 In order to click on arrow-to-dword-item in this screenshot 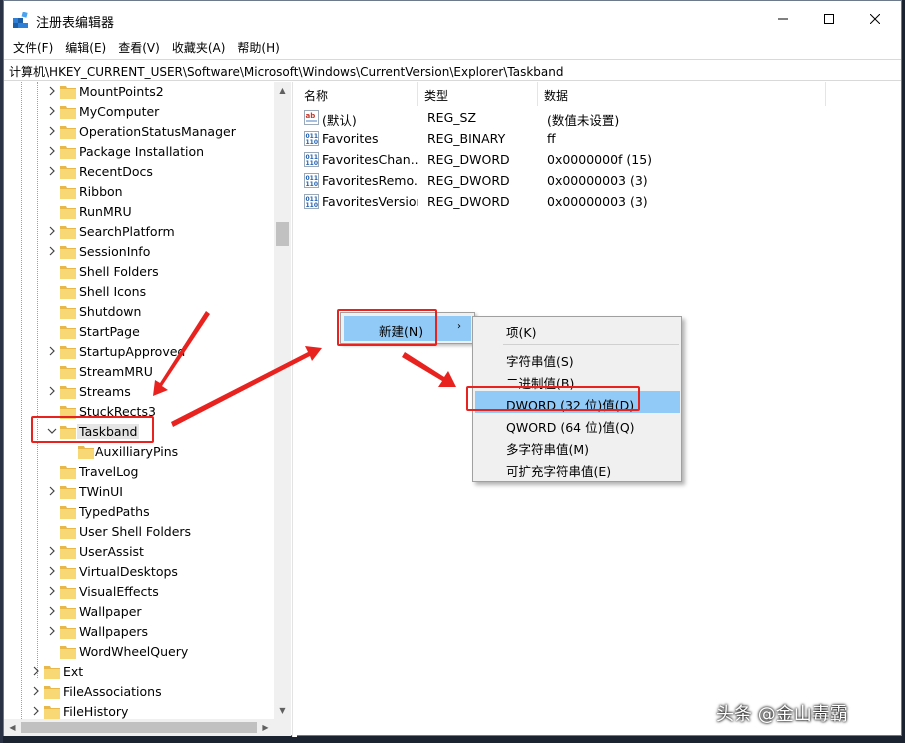, I will do `click(429, 369)`.